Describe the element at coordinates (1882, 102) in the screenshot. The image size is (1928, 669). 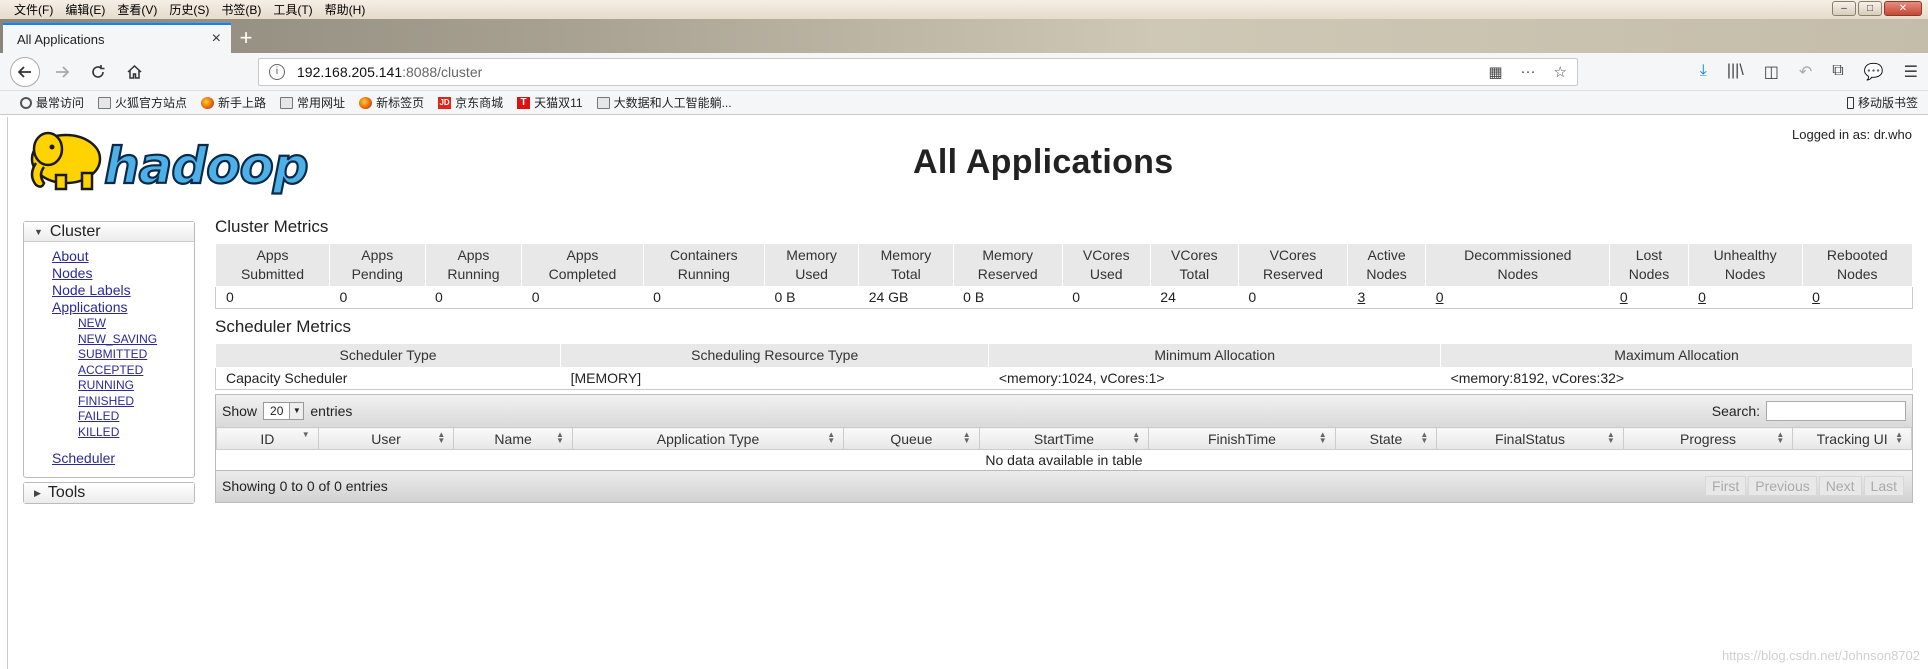
I see `mobile-bookmarks: 移动版书签` at that location.